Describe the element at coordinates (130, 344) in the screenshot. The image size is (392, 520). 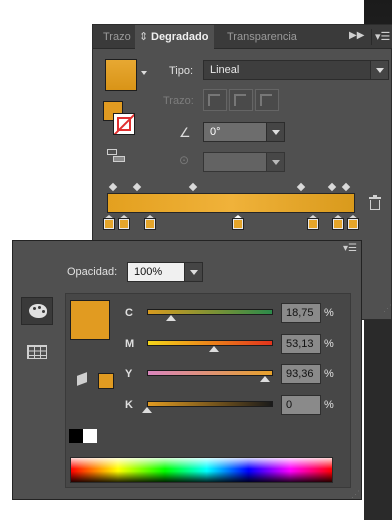
I see `channel-label-m: M` at that location.